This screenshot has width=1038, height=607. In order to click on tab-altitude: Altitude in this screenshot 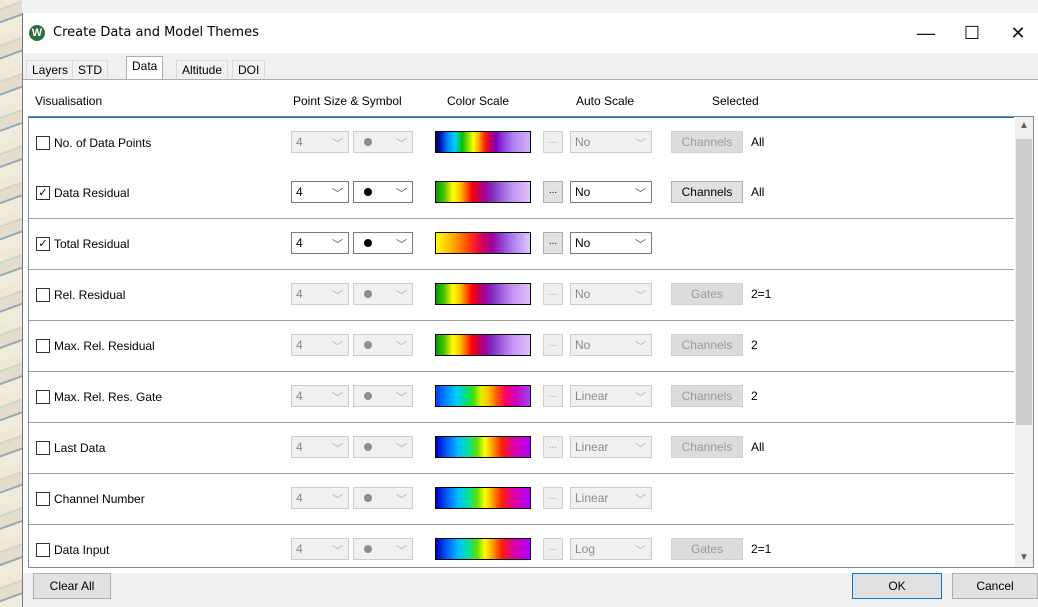, I will do `click(202, 69)`.